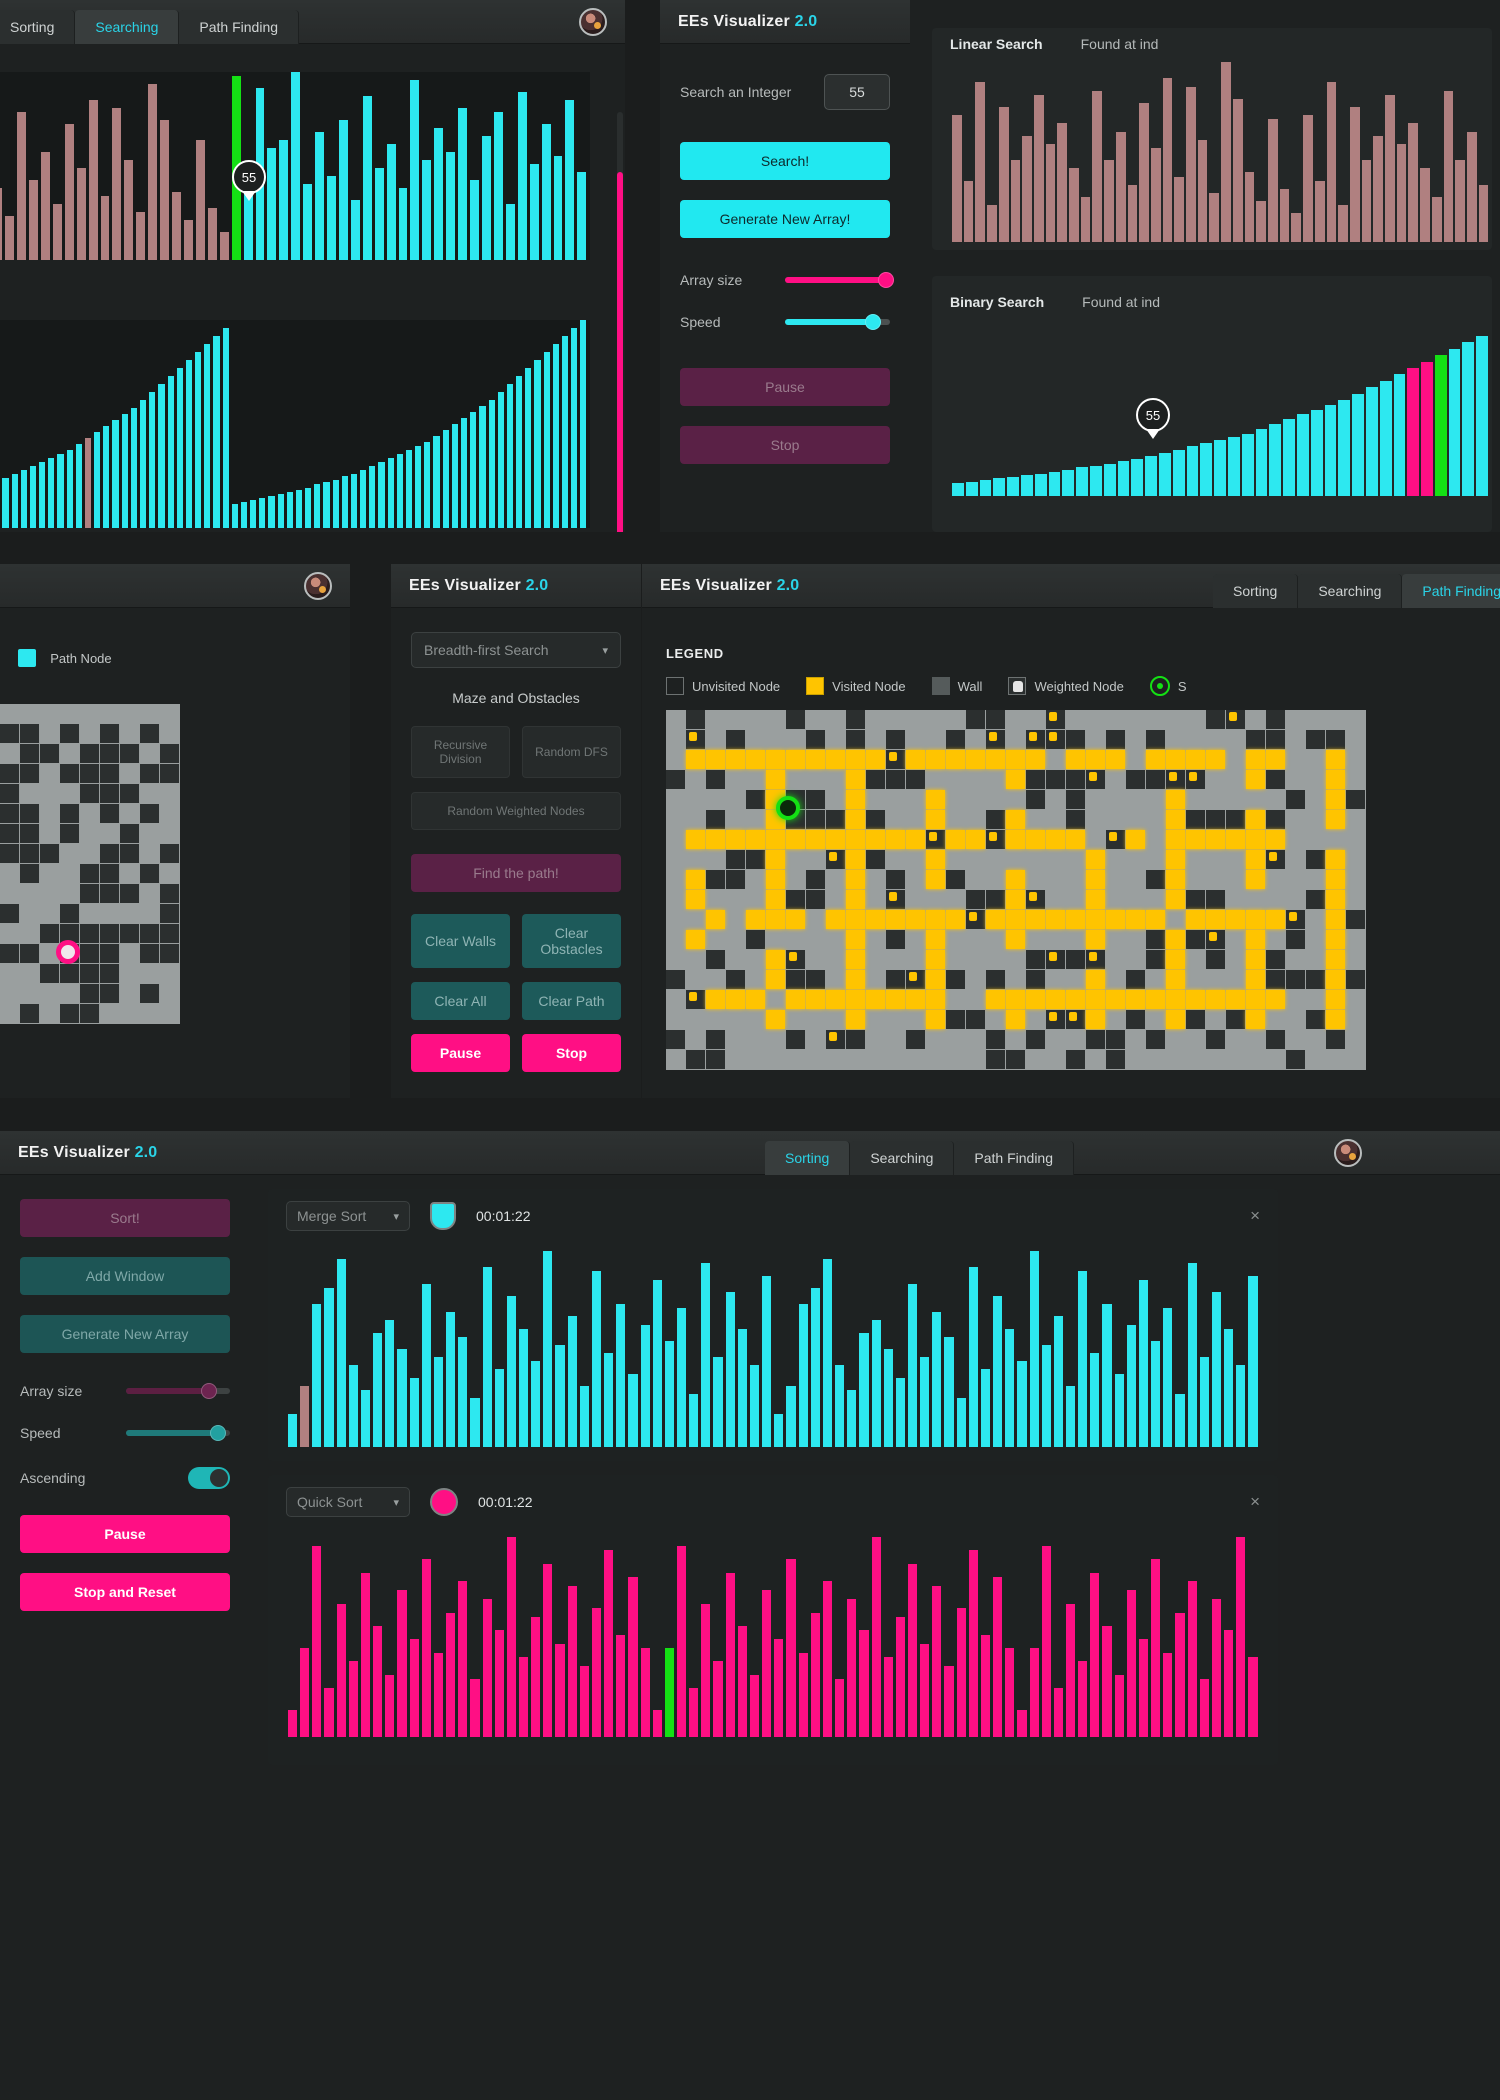 Image resolution: width=1500 pixels, height=2100 pixels. Describe the element at coordinates (1350, 590) in the screenshot. I see `tab-searching: Searching` at that location.